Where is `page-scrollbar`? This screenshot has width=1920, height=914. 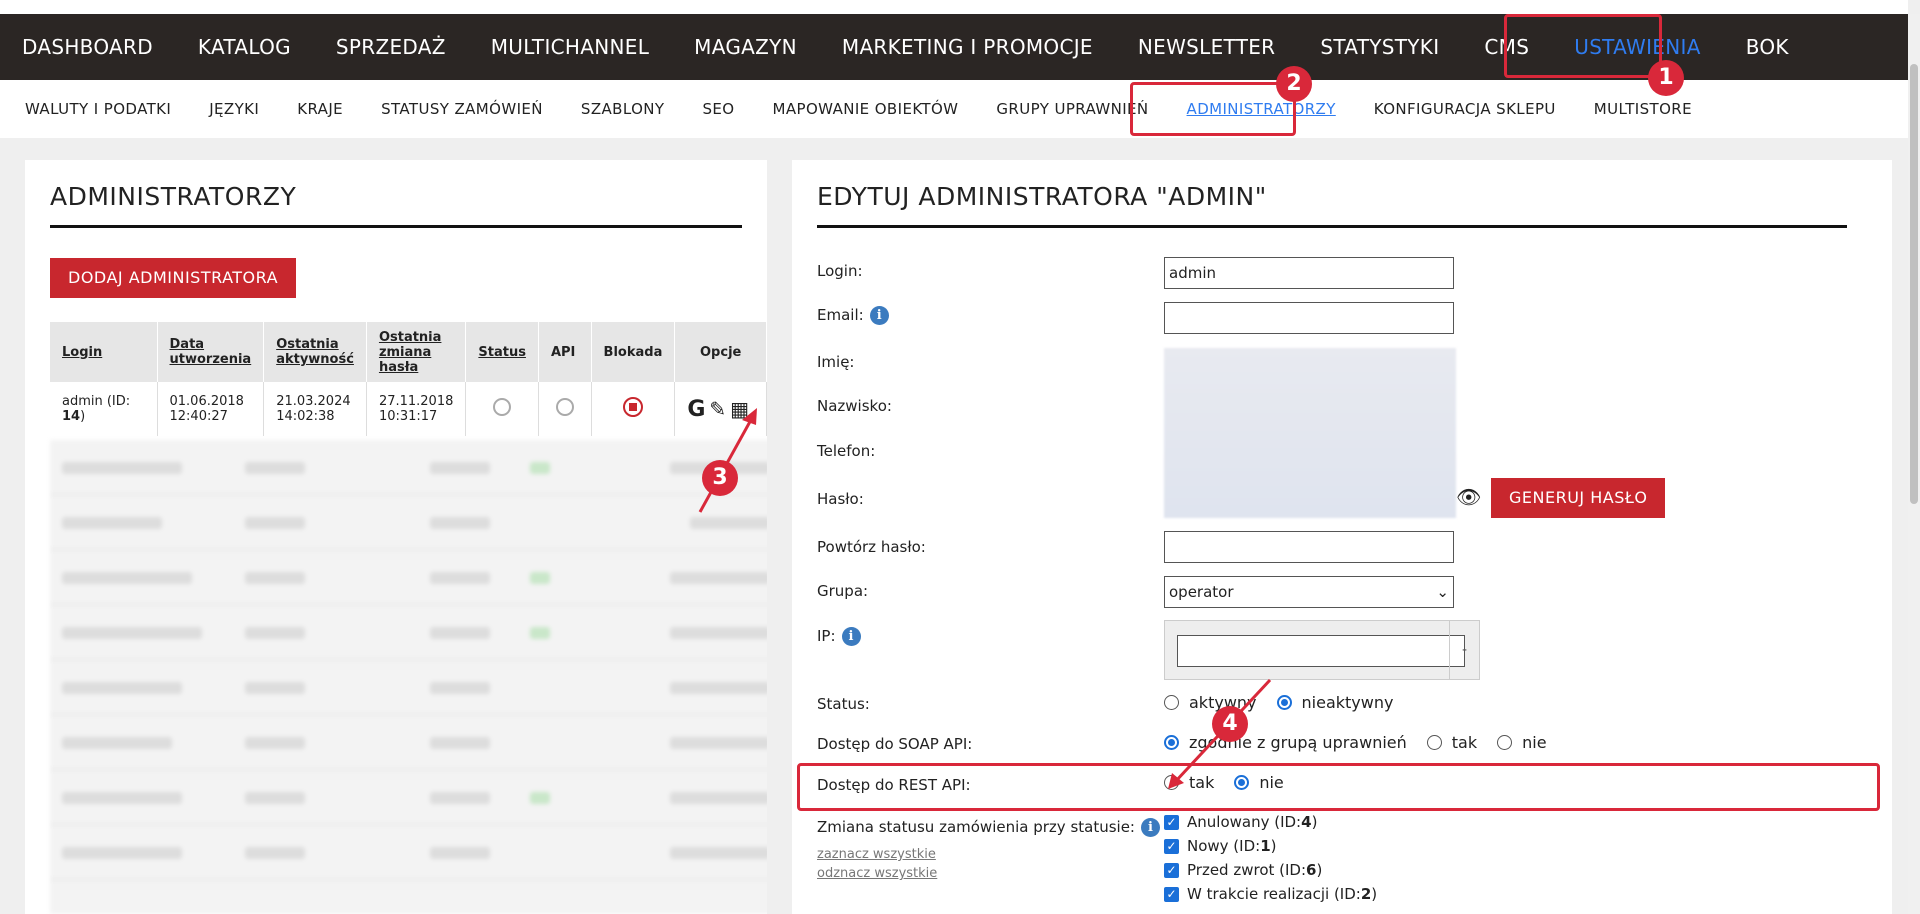
page-scrollbar is located at coordinates (1914, 464).